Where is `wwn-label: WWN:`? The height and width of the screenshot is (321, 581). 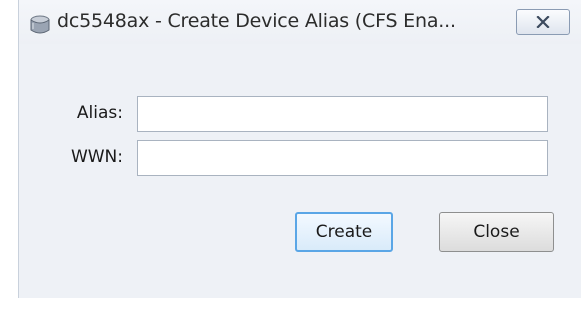
wwn-label: WWN: is located at coordinates (96, 157).